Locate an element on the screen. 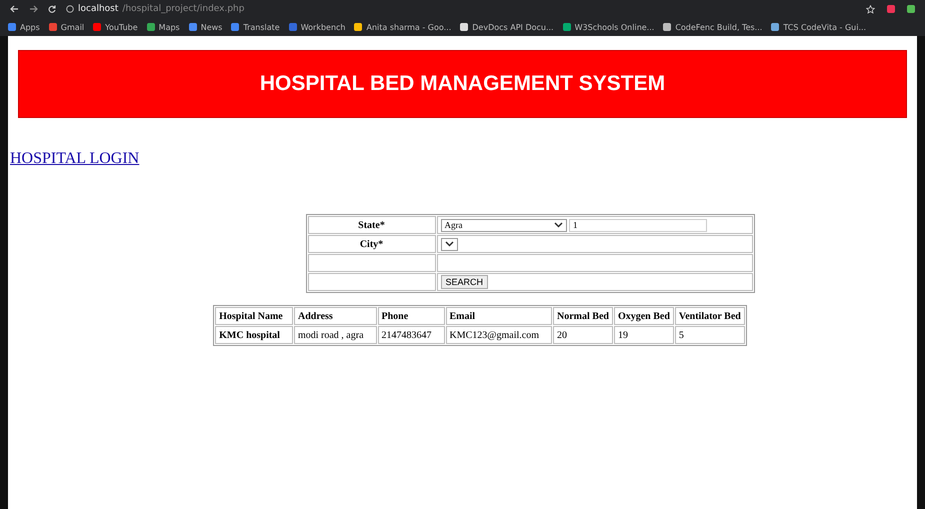 This screenshot has height=509, width=925. column-header: Email is located at coordinates (499, 316).